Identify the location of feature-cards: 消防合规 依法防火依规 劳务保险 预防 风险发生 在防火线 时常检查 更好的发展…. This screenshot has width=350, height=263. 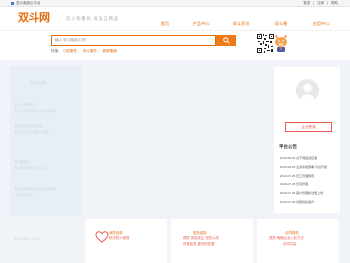
(212, 241).